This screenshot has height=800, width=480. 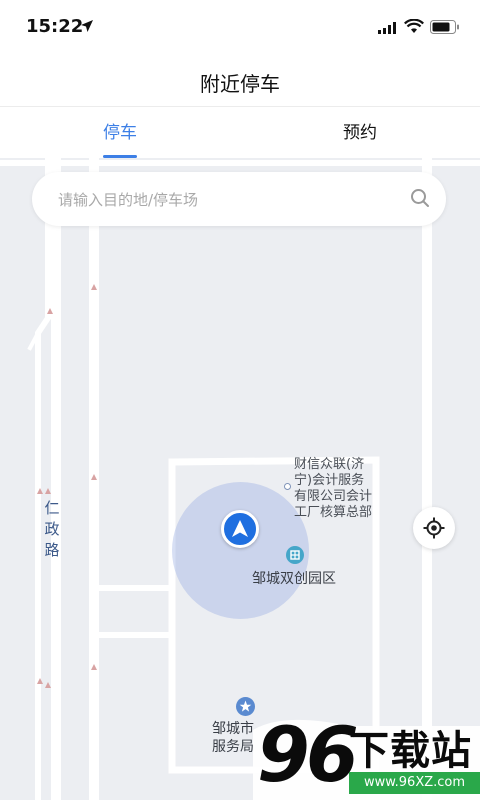 What do you see at coordinates (420, 198) in the screenshot?
I see `search-icon` at bounding box center [420, 198].